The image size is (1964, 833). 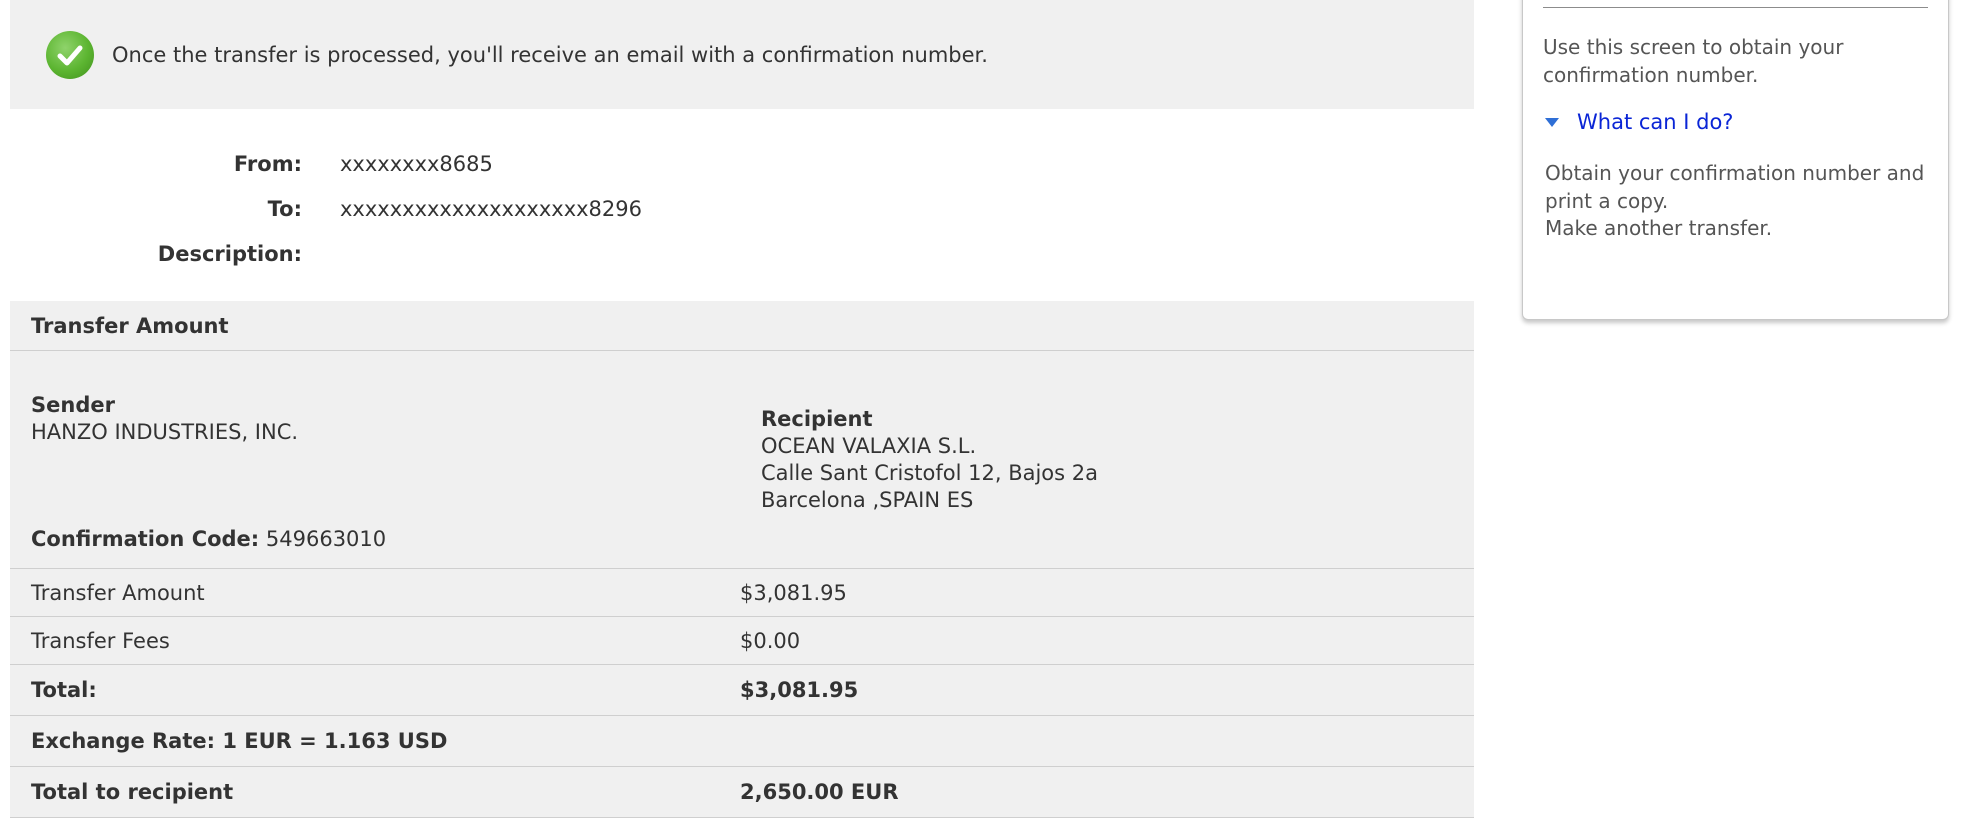 What do you see at coordinates (326, 539) in the screenshot?
I see `confirmation-value: 549663010` at bounding box center [326, 539].